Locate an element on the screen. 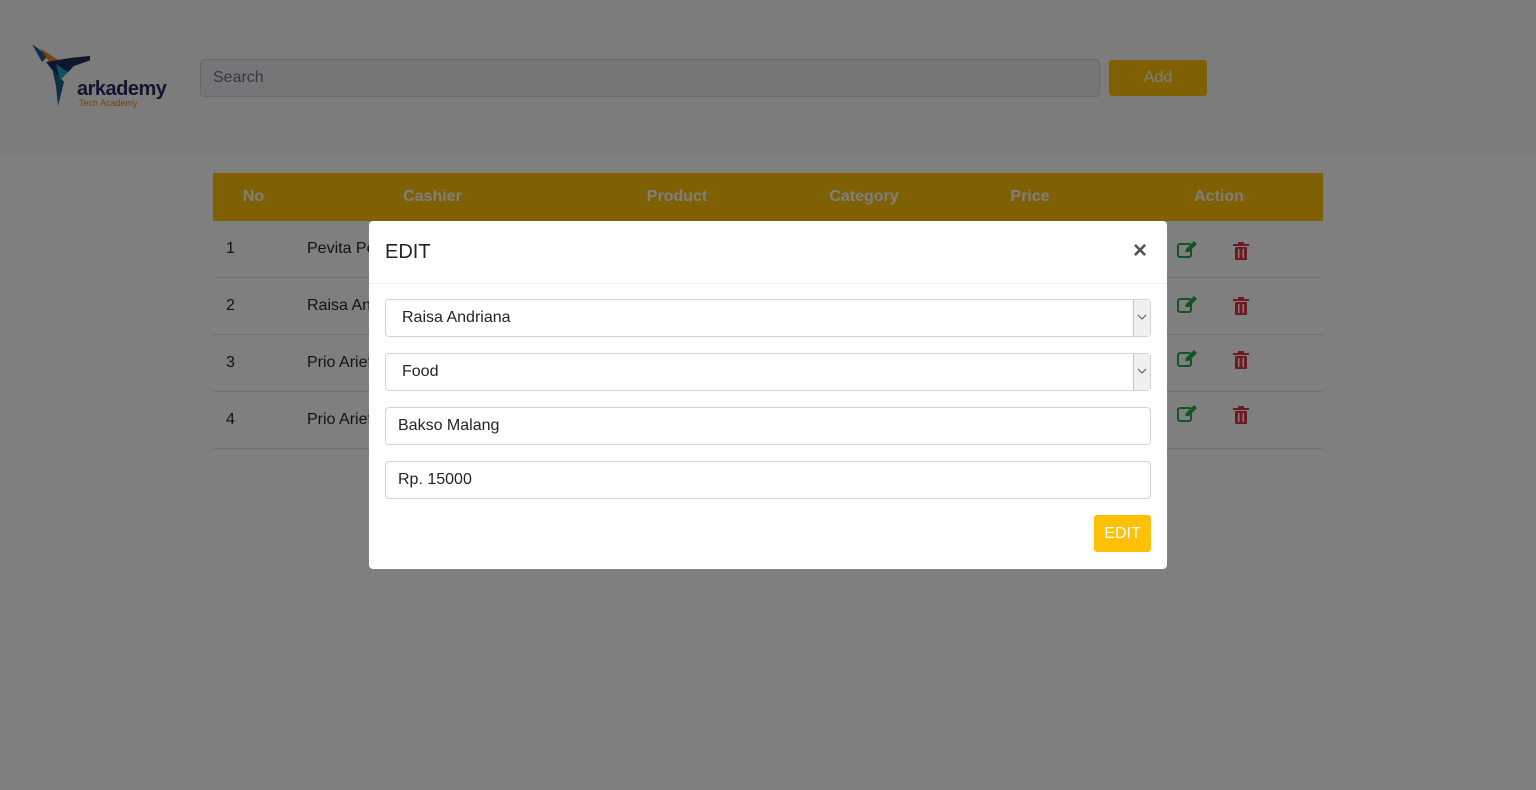  product-input: Bakso Malang is located at coordinates (768, 426).